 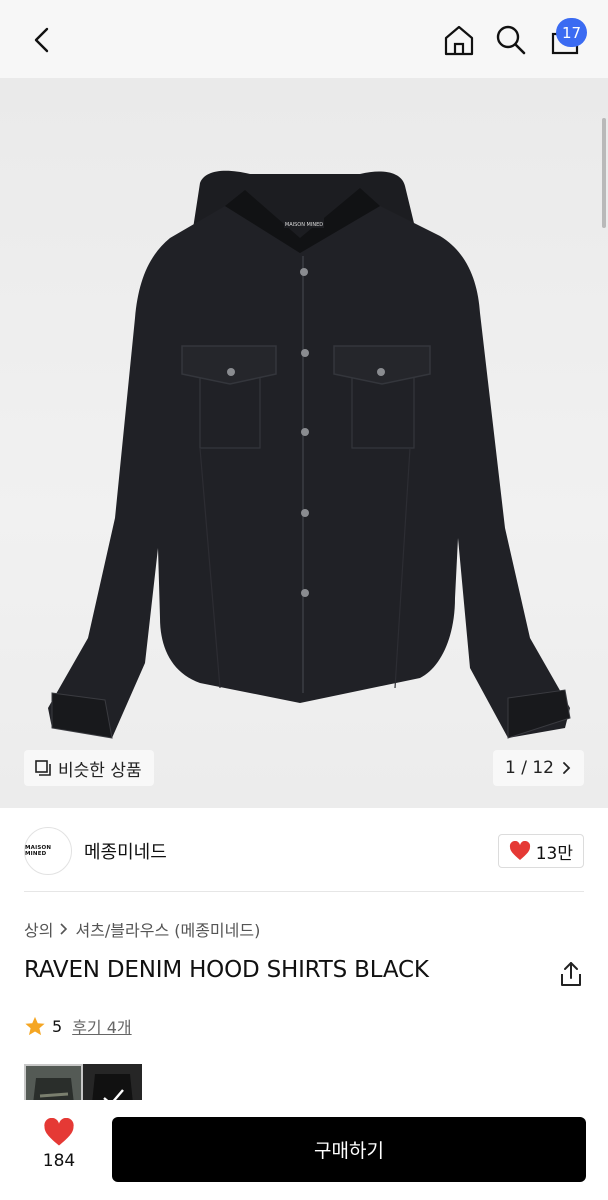 What do you see at coordinates (571, 974) in the screenshot?
I see `share-icon` at bounding box center [571, 974].